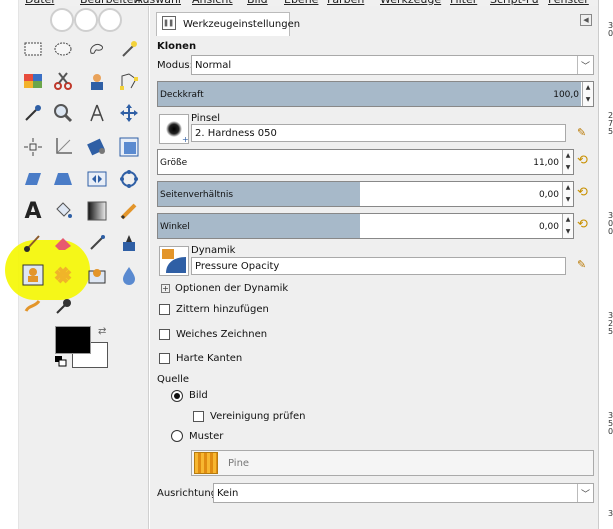 This screenshot has width=613, height=529. Describe the element at coordinates (33, 243) in the screenshot. I see `paintbrush-icon` at that location.